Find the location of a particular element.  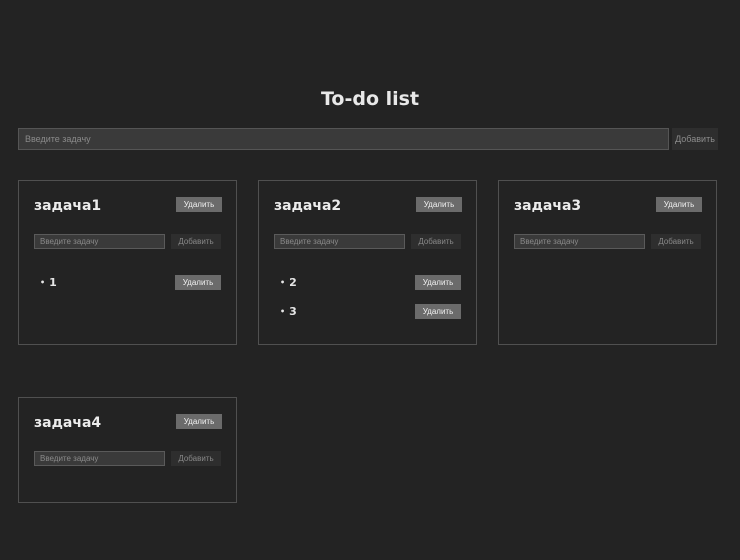

todo-card: задача3 Удалить Добавить is located at coordinates (607, 262).